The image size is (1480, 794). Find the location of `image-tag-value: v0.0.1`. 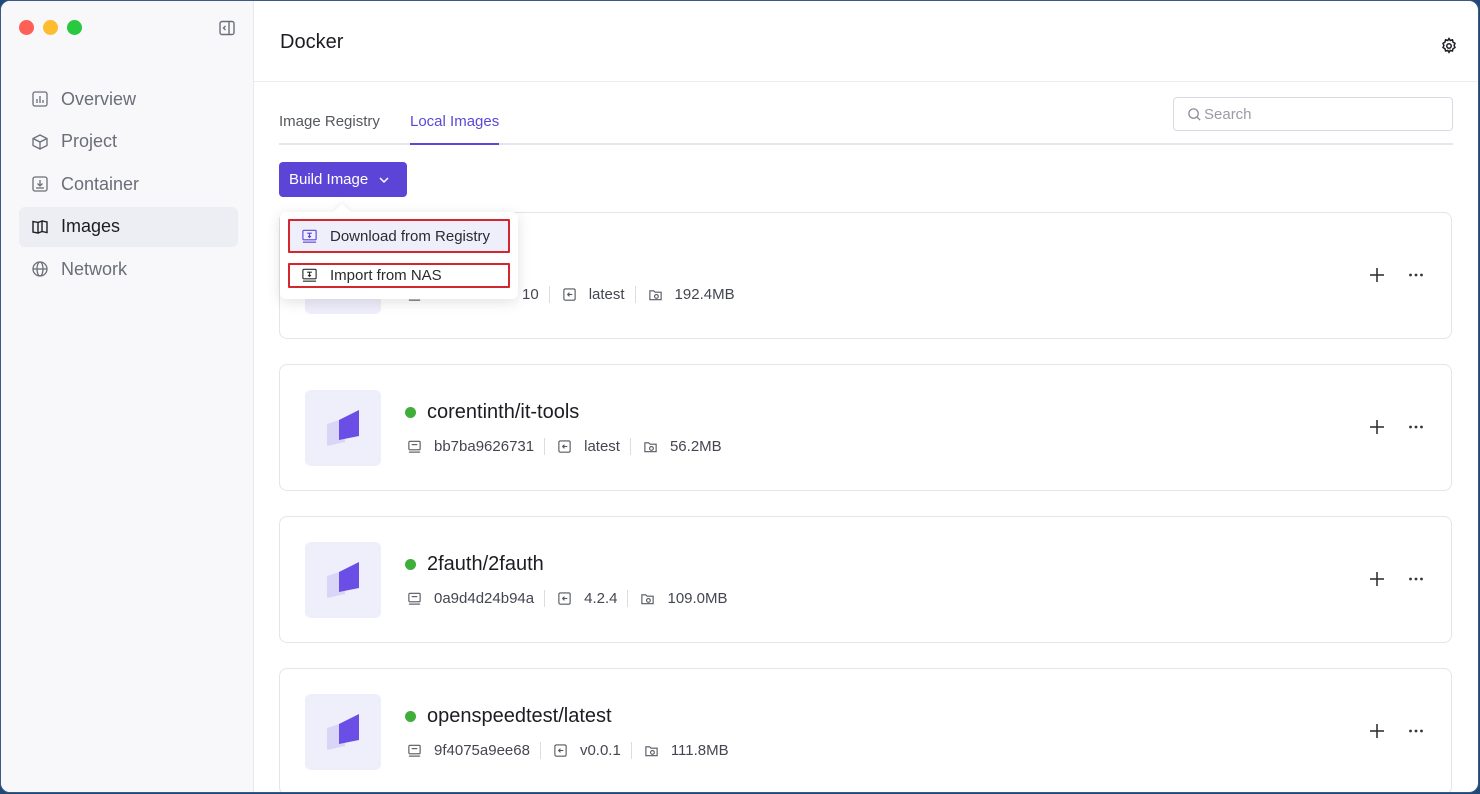

image-tag-value: v0.0.1 is located at coordinates (600, 750).